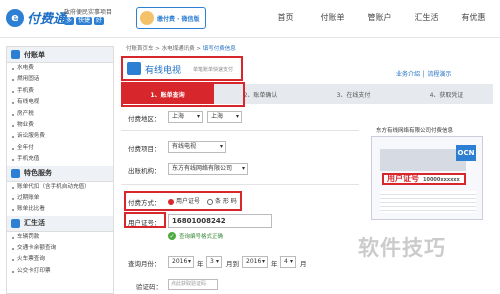 The height and width of the screenshot is (294, 500). Describe the element at coordinates (60, 198) in the screenshot. I see `sidebar-item: 过期账单` at that location.